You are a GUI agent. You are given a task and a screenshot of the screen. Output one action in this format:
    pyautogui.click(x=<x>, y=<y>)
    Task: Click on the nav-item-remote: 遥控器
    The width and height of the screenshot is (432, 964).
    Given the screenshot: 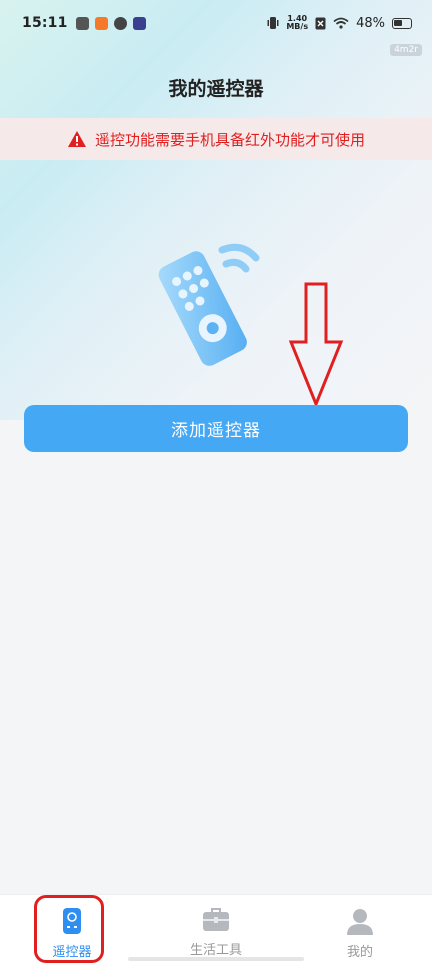 What is the action you would take?
    pyautogui.click(x=72, y=929)
    